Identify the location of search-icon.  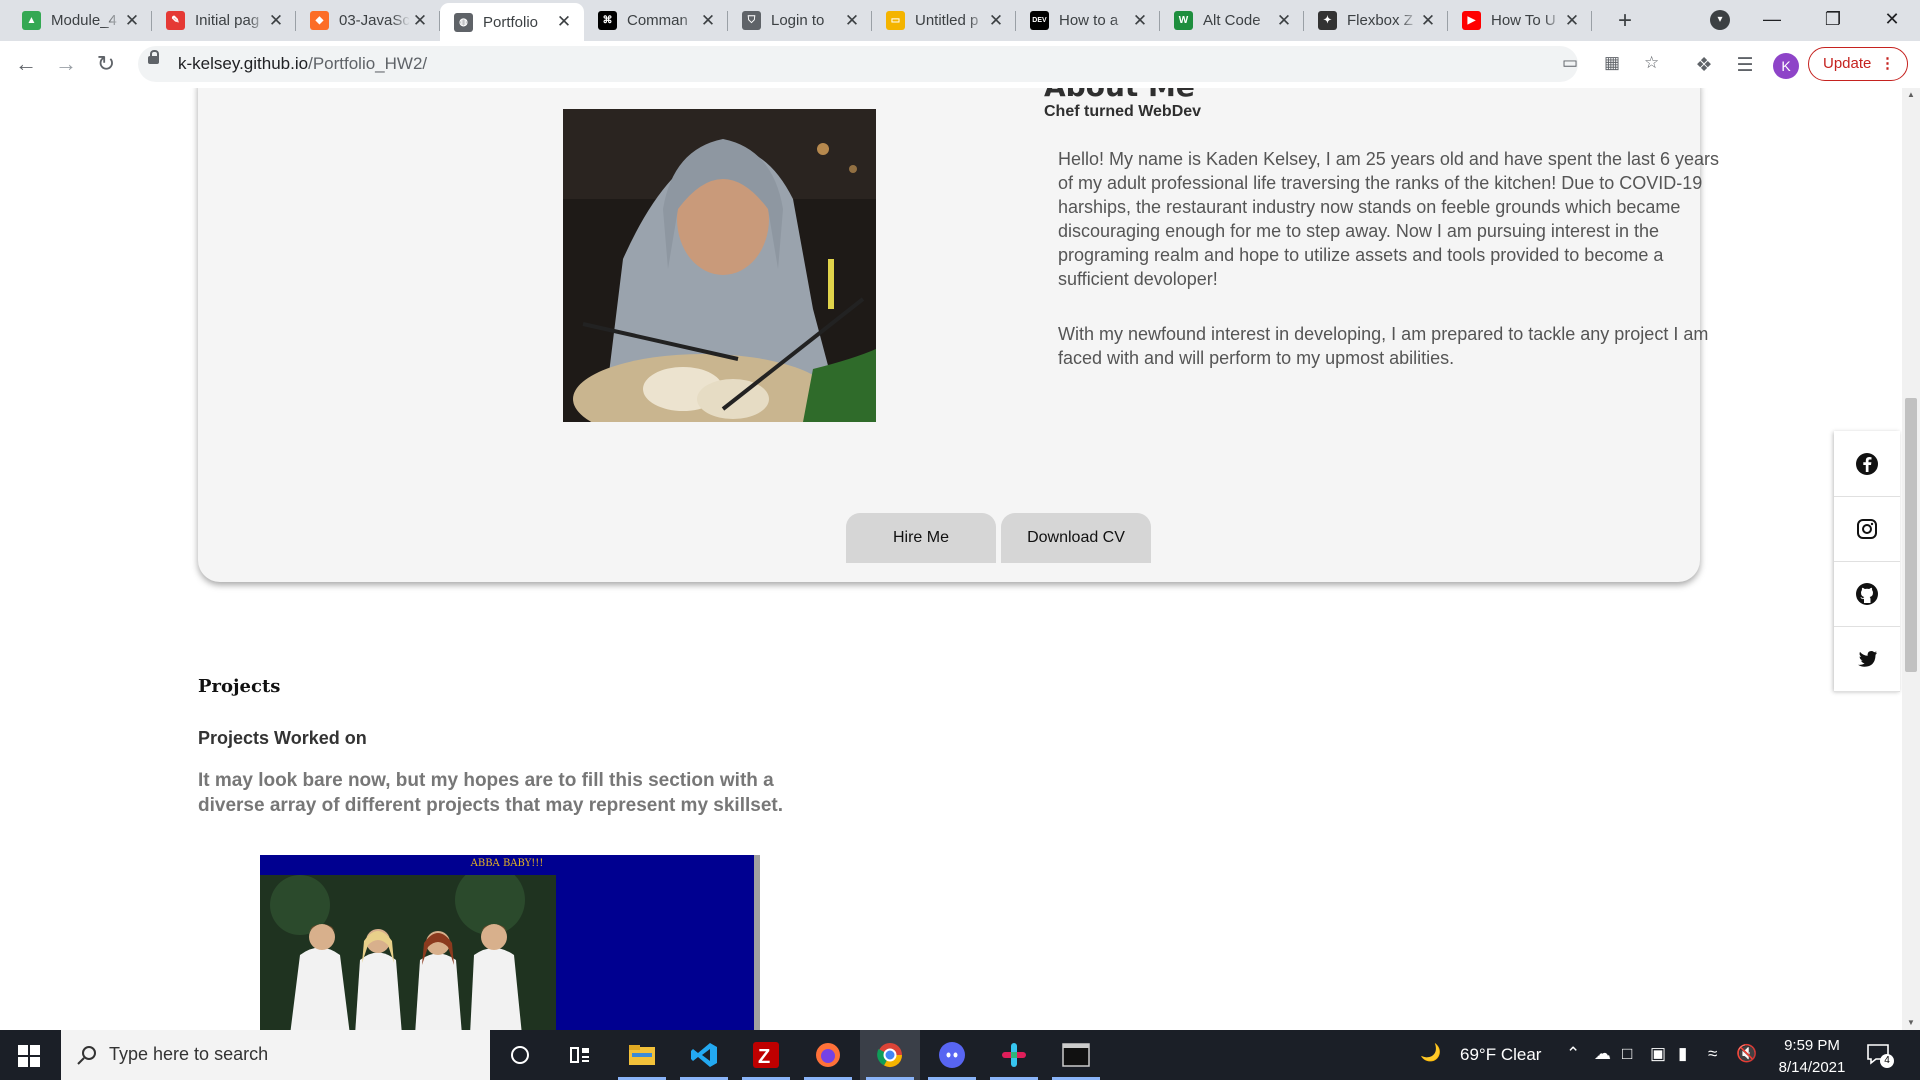
(86, 1055).